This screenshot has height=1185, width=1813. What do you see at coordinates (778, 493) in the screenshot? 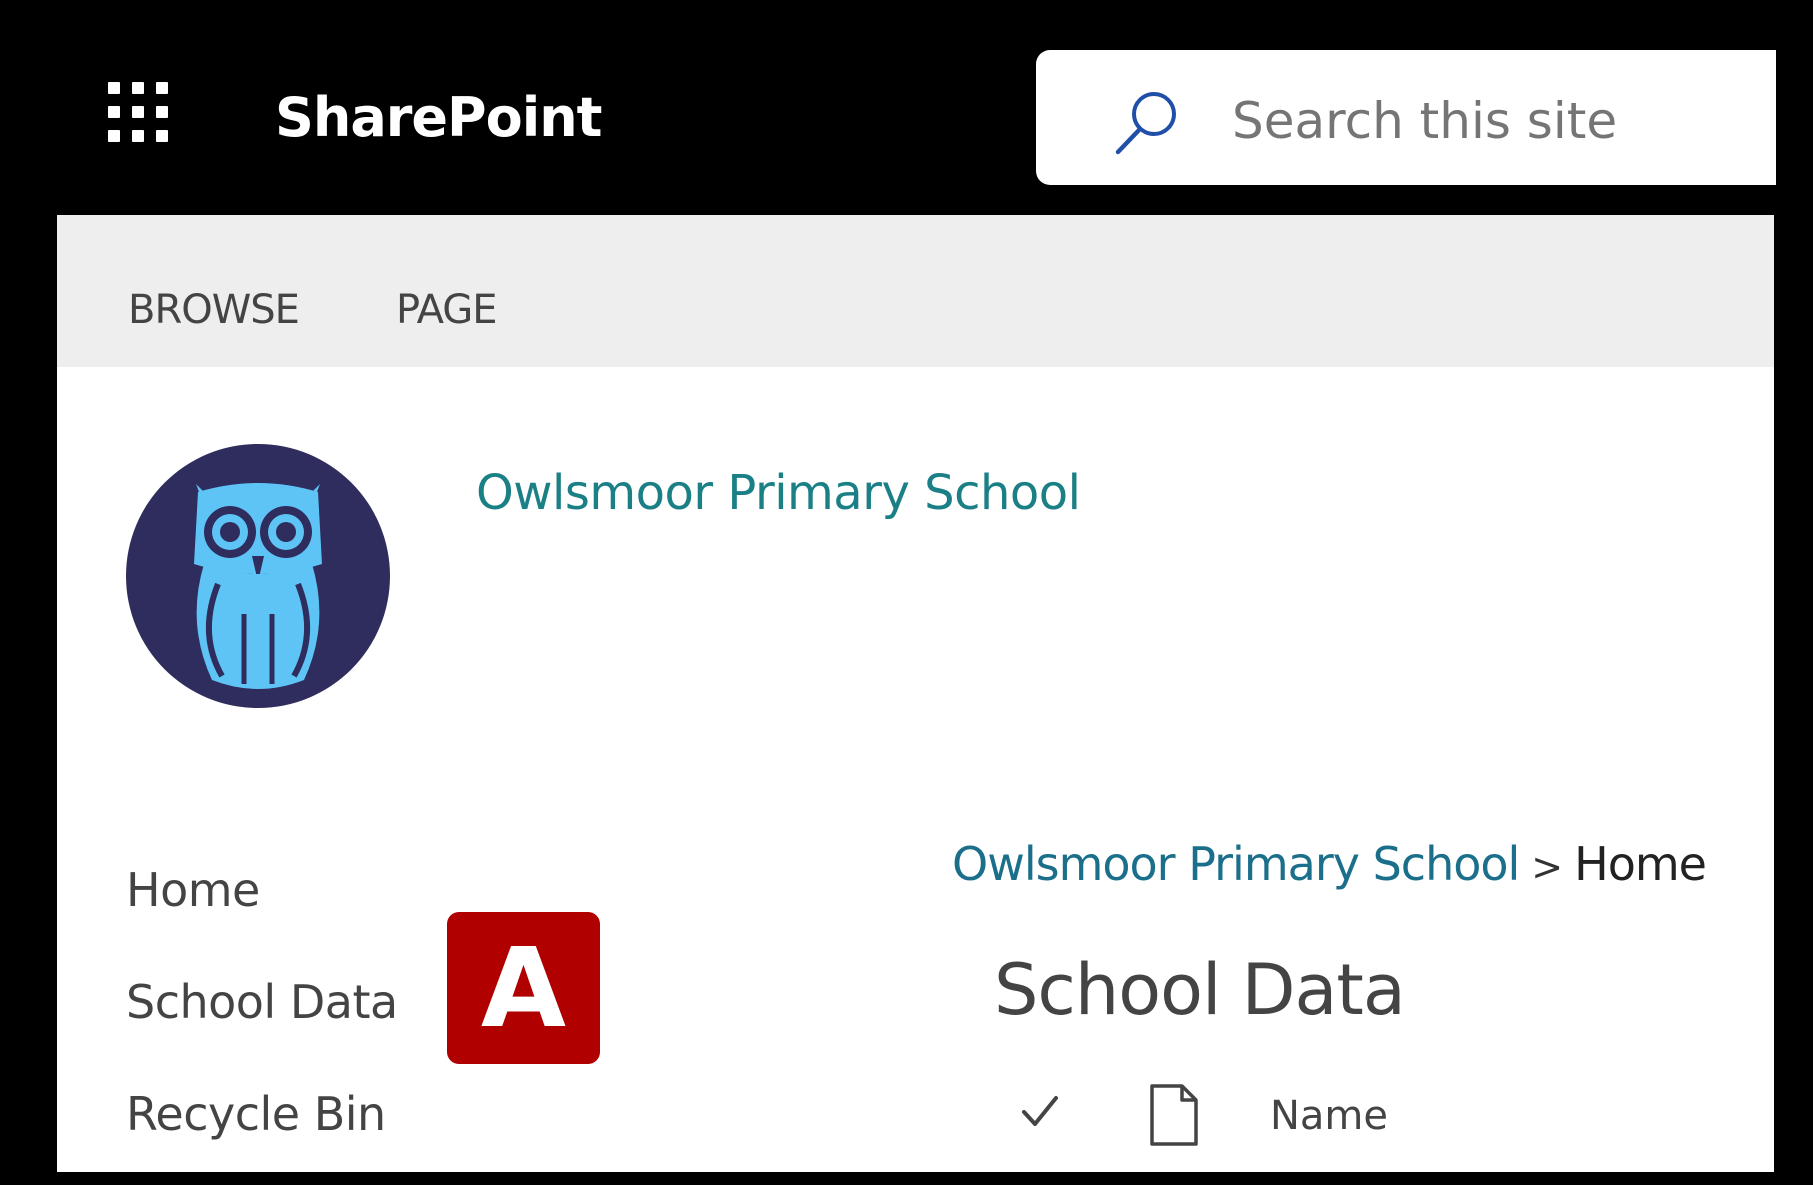
I see `site-title: Owlsmoor Primary School` at bounding box center [778, 493].